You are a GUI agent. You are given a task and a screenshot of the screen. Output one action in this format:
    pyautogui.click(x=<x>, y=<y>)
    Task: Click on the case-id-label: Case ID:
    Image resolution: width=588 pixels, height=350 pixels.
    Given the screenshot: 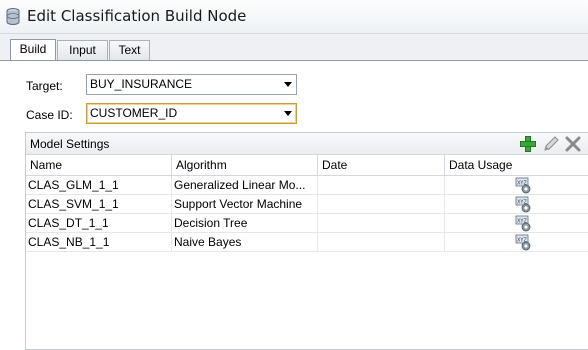 What is the action you would take?
    pyautogui.click(x=49, y=115)
    